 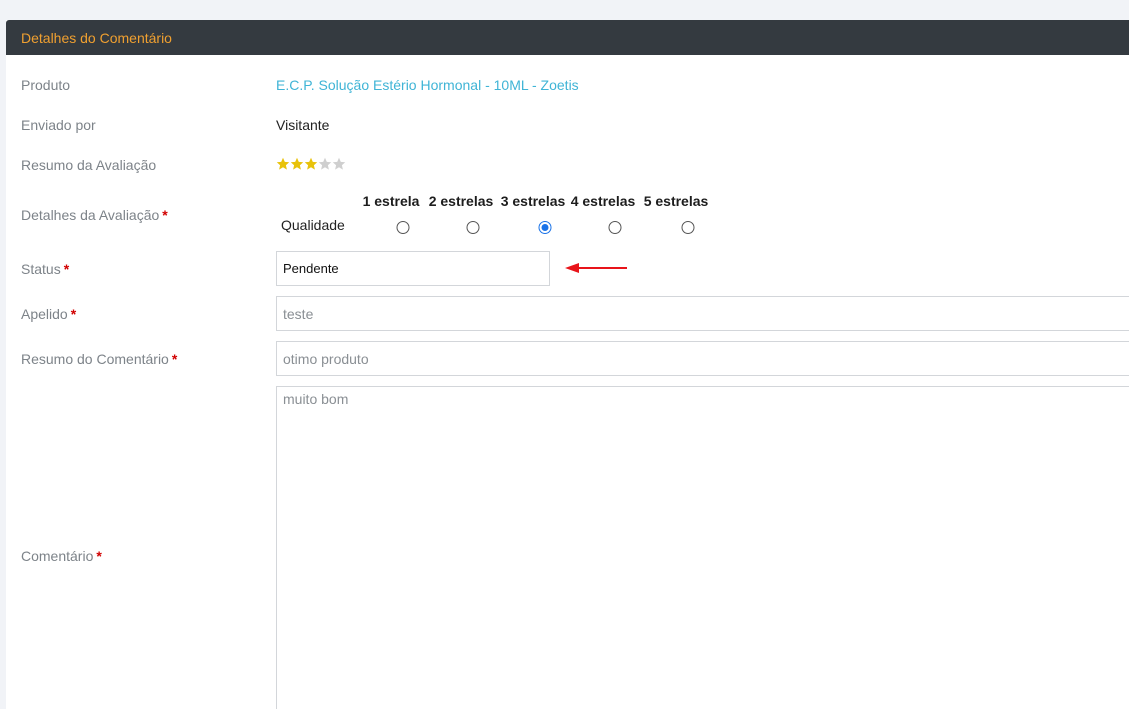 I want to click on comment-label: Comentário *, so click(x=61, y=556).